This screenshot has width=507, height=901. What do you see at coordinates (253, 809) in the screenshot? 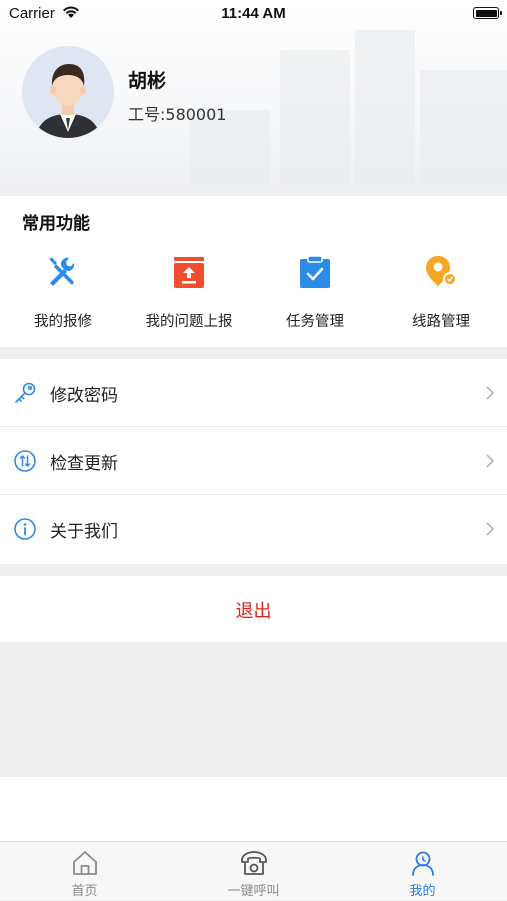
I see `spacer-area` at bounding box center [253, 809].